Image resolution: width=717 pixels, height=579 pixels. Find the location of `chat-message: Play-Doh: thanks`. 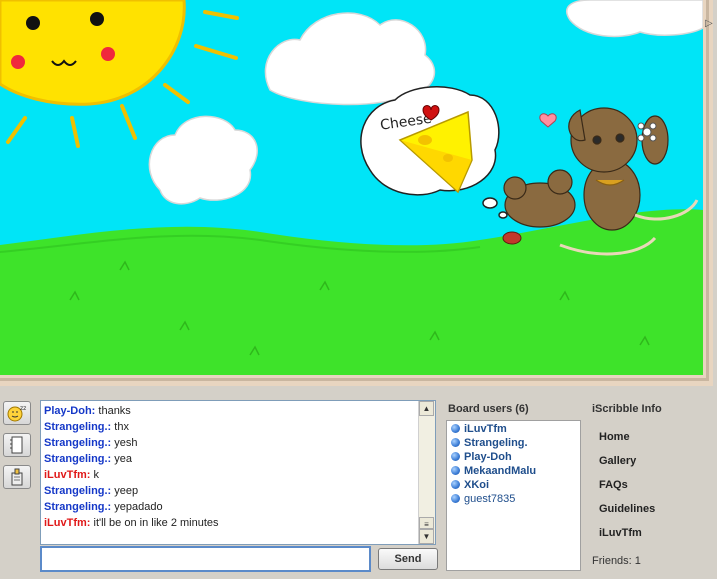

chat-message: Play-Doh: thanks is located at coordinates (87, 411).